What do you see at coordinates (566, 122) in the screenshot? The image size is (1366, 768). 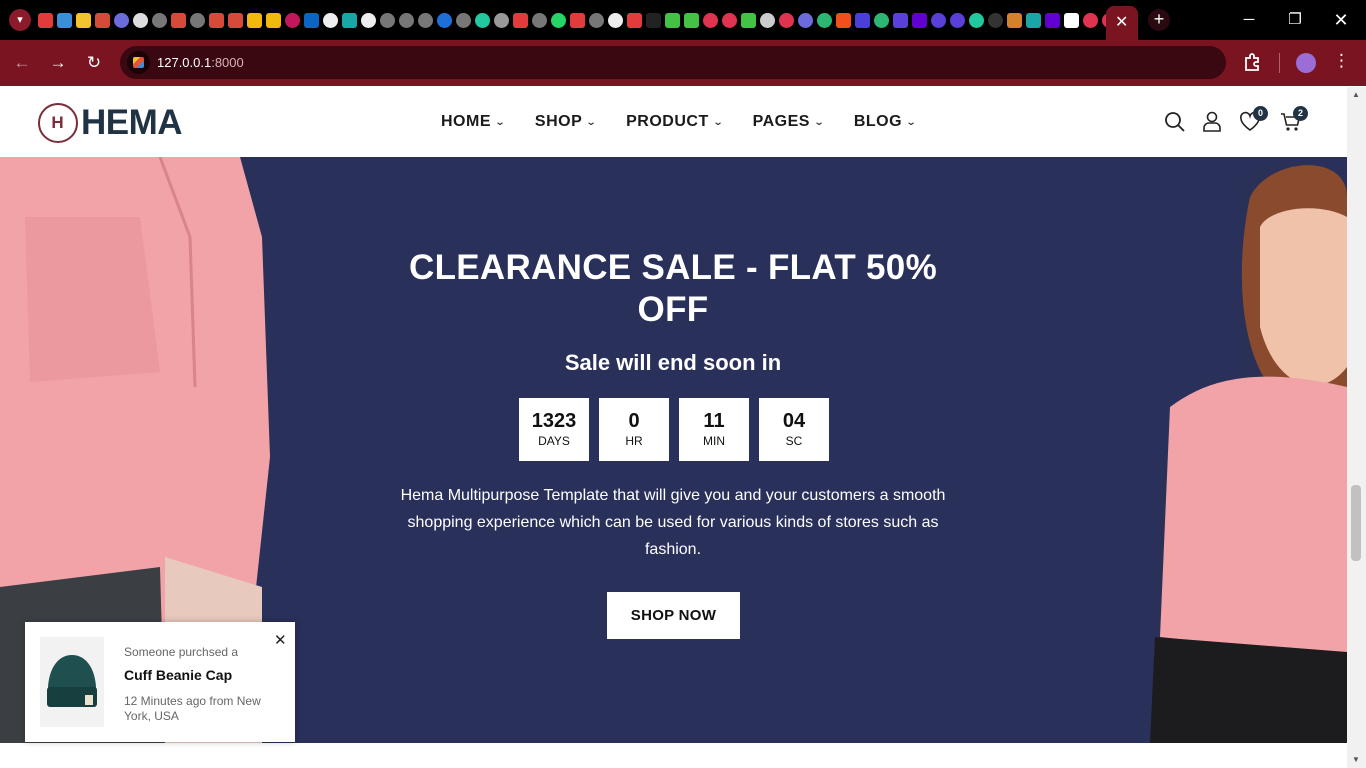 I see `nav-shop: SHOP ⌄` at bounding box center [566, 122].